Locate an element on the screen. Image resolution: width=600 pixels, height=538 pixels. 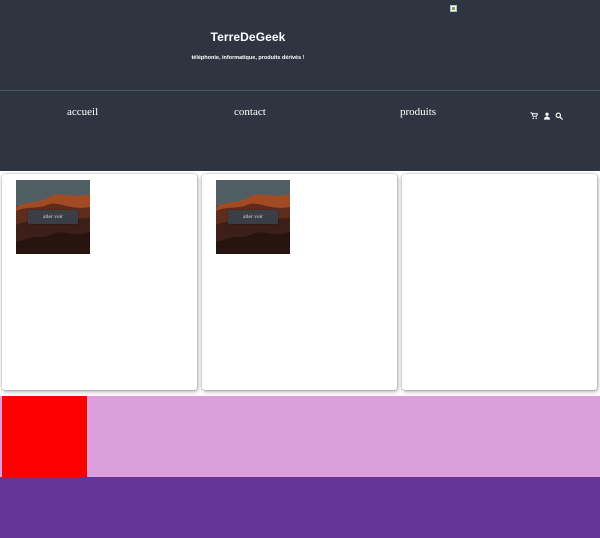
search-icon is located at coordinates (559, 116).